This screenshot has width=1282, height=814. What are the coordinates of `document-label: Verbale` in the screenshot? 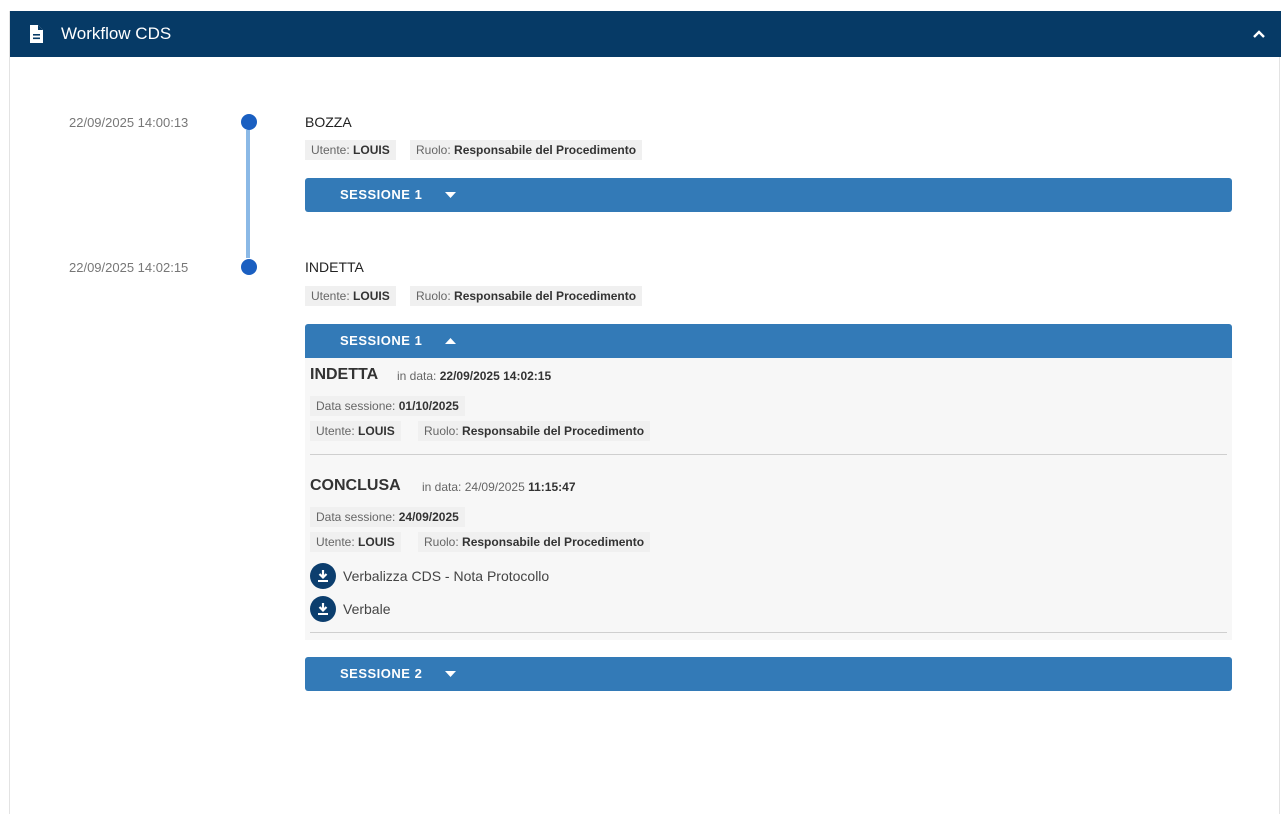 It's located at (366, 609).